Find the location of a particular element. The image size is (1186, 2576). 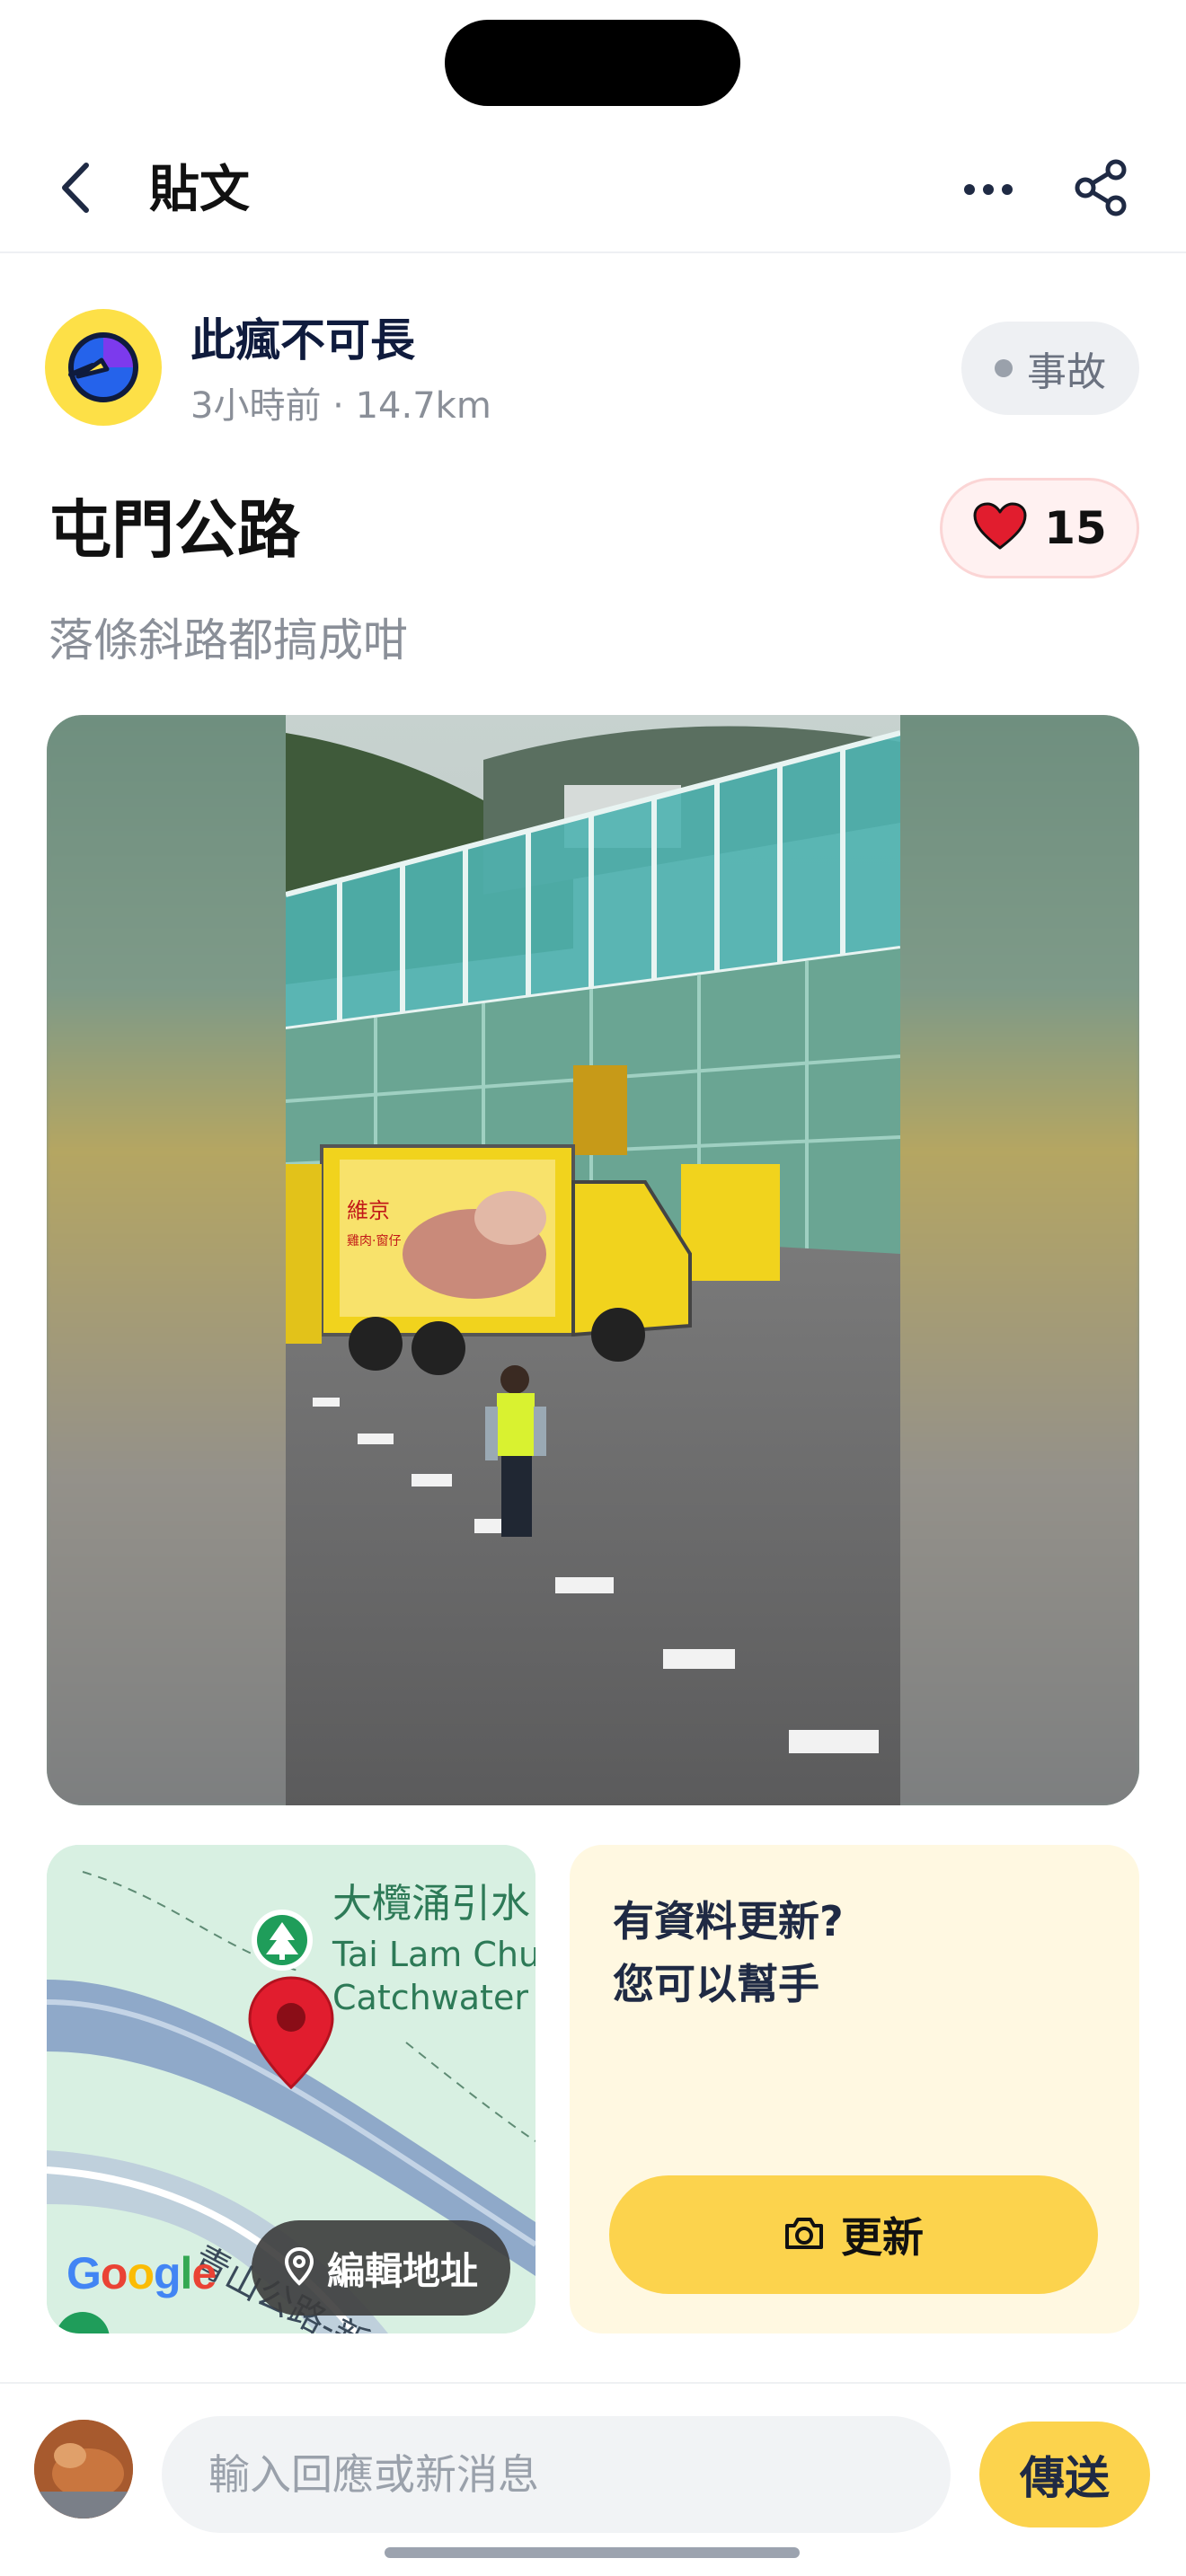

map-pin-icon is located at coordinates (299, 2267).